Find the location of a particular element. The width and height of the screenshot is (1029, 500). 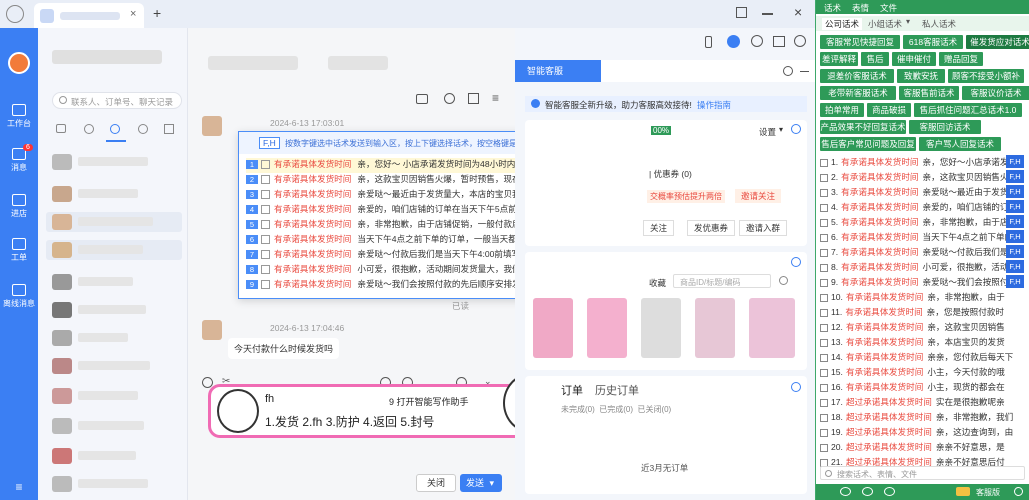

list-item: 2. 有承诺具体发货时间 亲，这款宝贝因销售火爆 F,H is located at coordinates (923, 177).